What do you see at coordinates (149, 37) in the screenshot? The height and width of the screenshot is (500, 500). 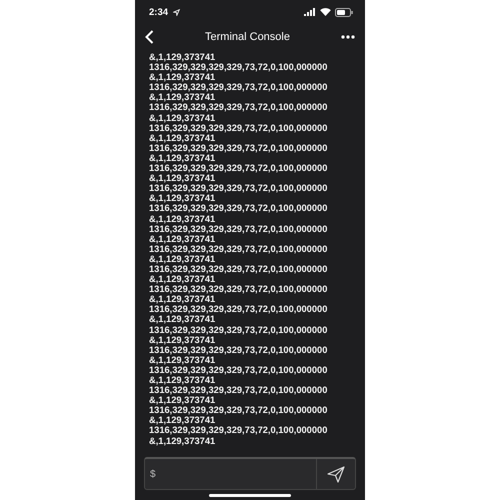 I see `back-icon` at bounding box center [149, 37].